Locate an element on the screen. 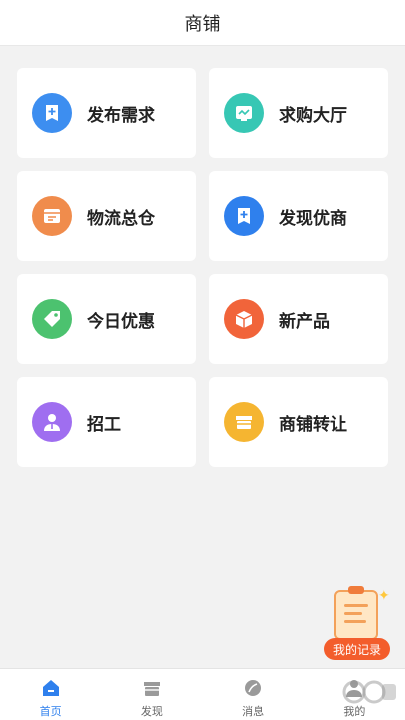 The width and height of the screenshot is (405, 720). card-purchase-hall: 求购大厅 is located at coordinates (298, 113).